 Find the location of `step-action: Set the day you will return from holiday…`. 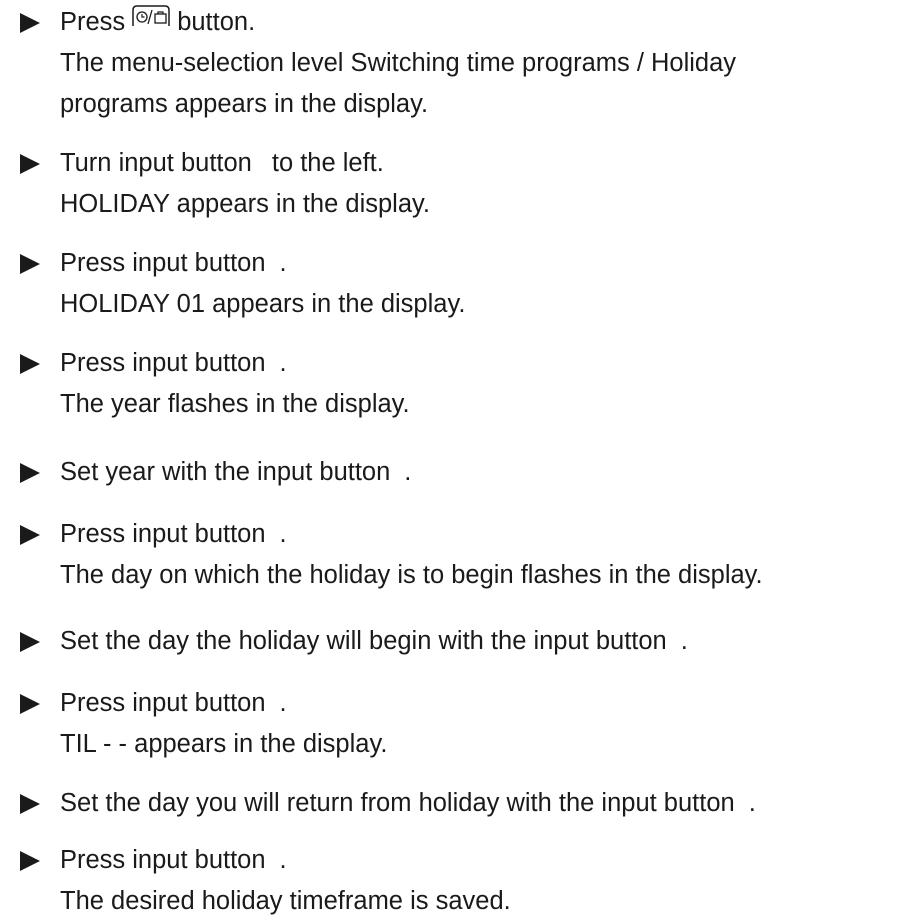

step-action: Set the day you will return from holiday… is located at coordinates (470, 803).